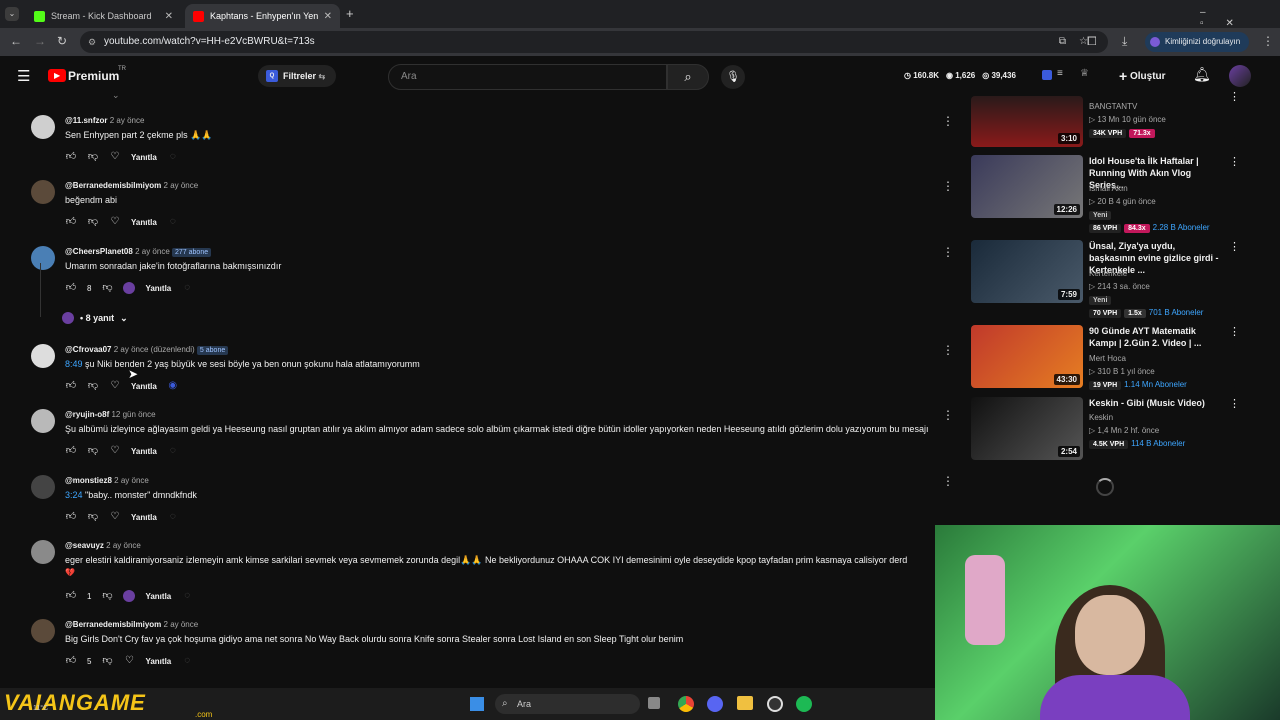 The height and width of the screenshot is (720, 1280). I want to click on bell-icon: 🔔︎, so click(1202, 74).